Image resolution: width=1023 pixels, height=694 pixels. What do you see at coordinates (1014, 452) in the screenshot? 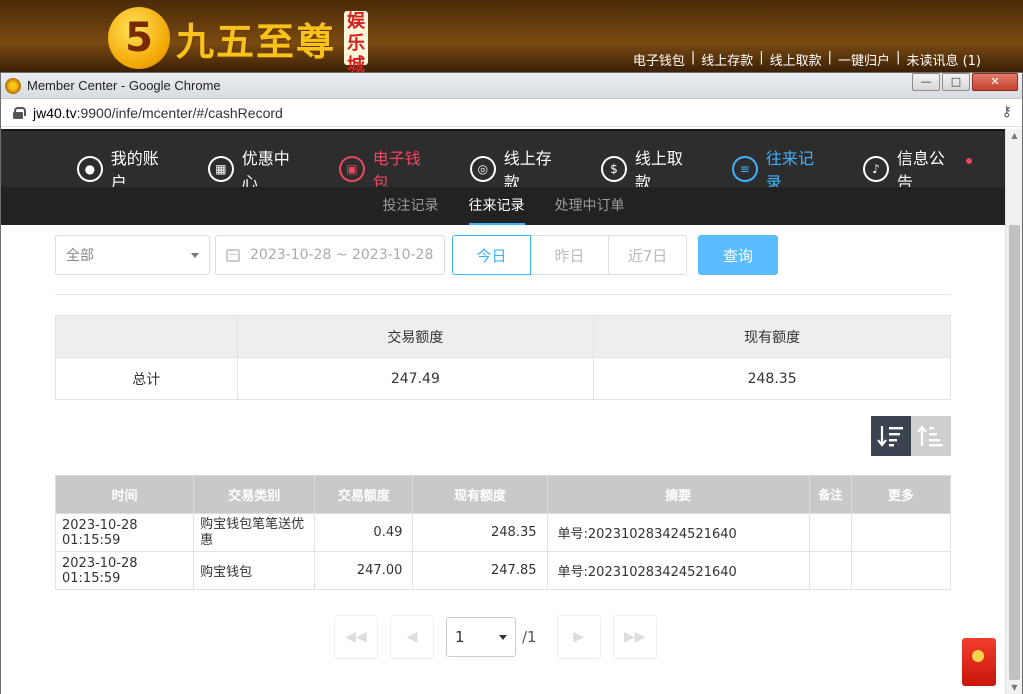
I see `scroll-thumb` at bounding box center [1014, 452].